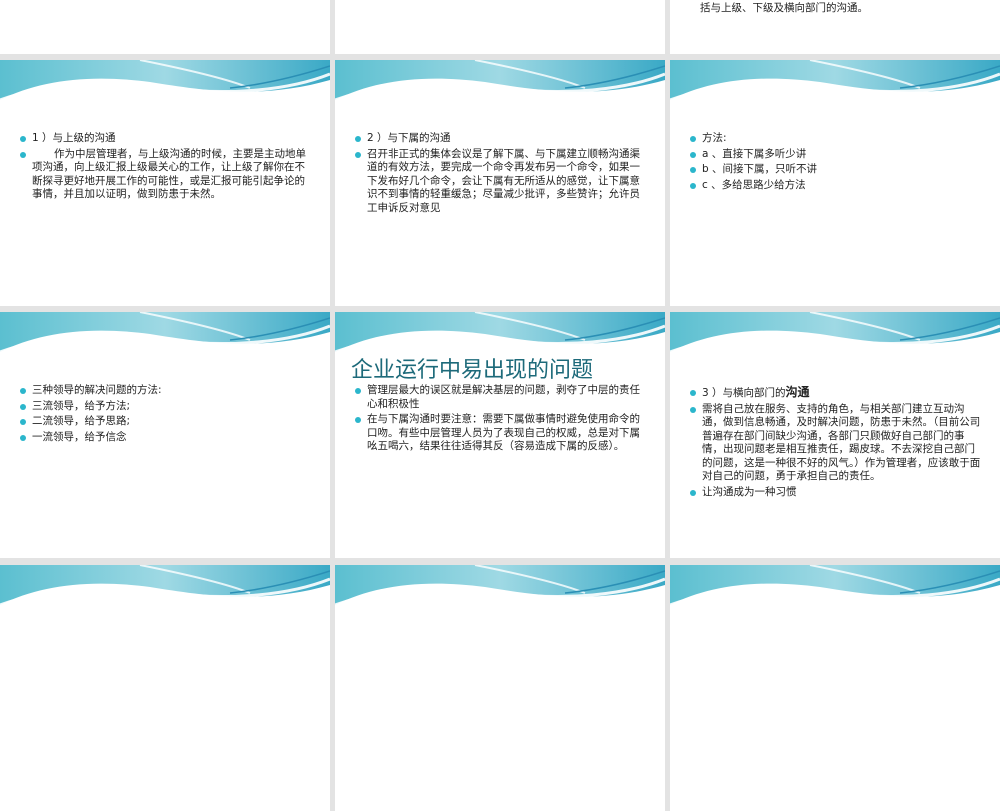 This screenshot has height=811, width=1000. I want to click on bullet-text: 3 ）与横向部门的, so click(744, 393).